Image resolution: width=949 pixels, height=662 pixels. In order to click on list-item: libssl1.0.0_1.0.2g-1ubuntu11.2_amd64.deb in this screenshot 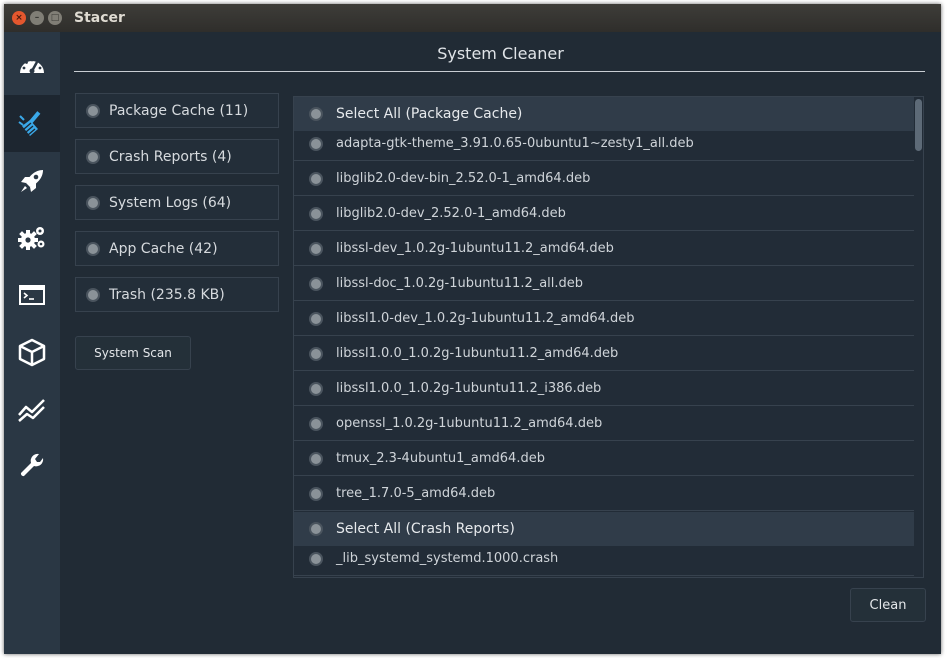, I will do `click(604, 354)`.